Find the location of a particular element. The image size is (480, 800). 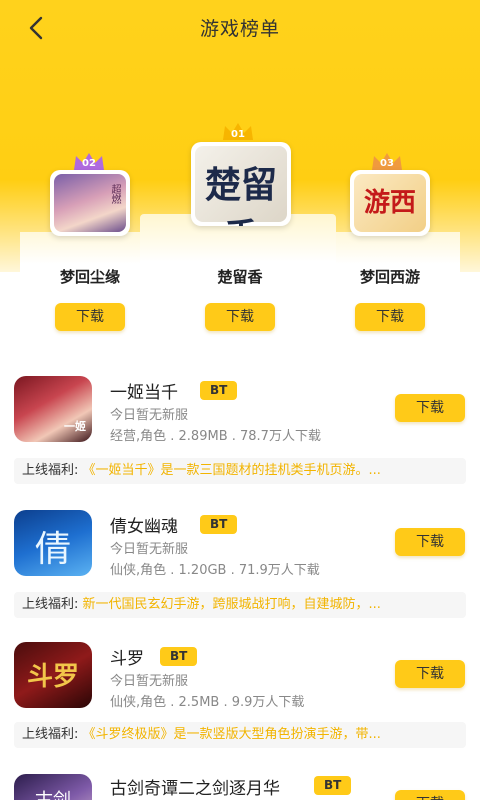

download-button-rank-1: 下载 is located at coordinates (240, 317).